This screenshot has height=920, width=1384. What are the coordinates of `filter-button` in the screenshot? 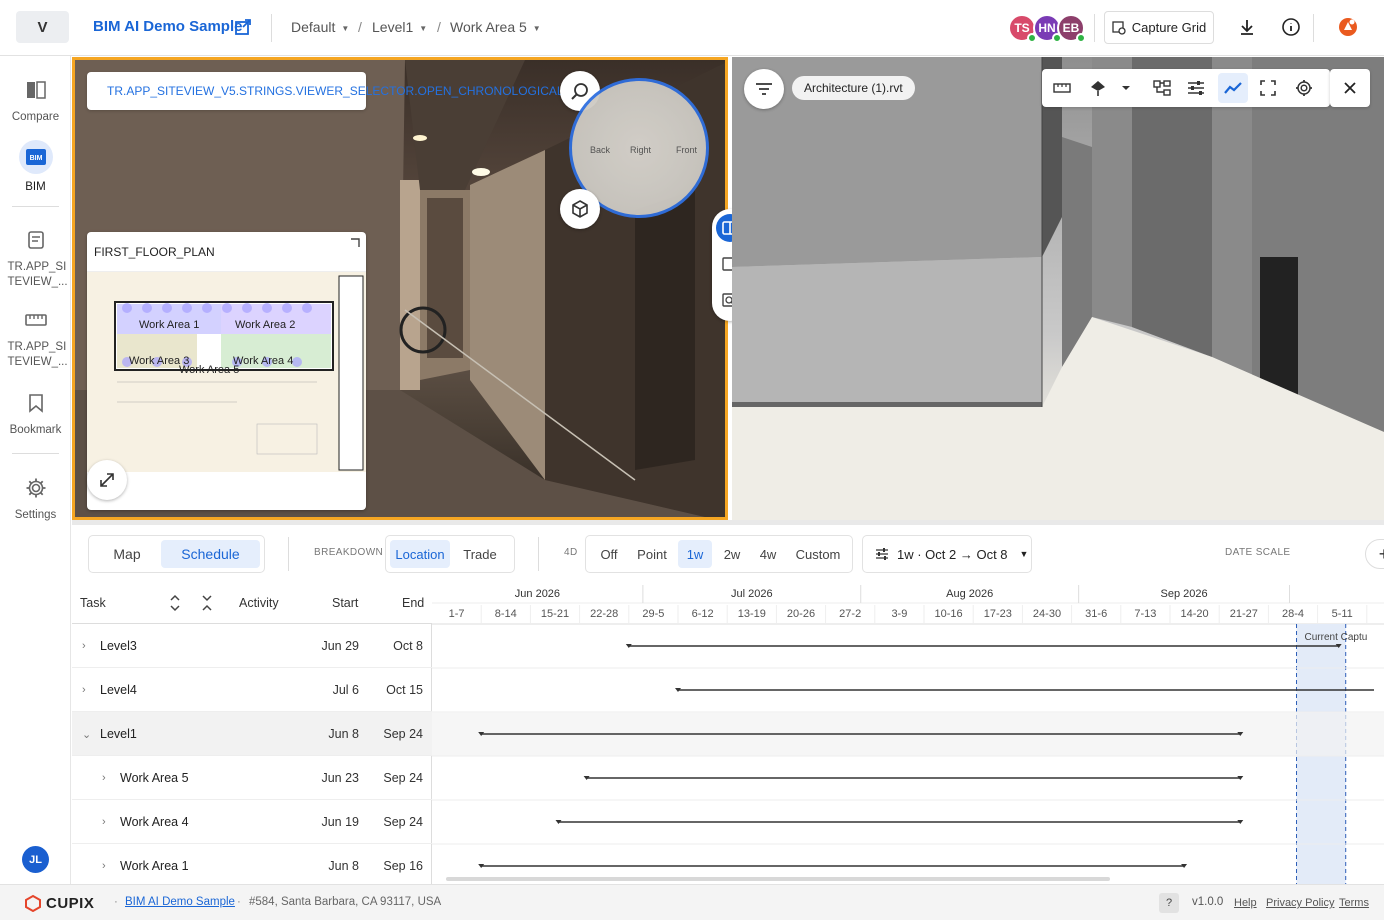 It's located at (764, 89).